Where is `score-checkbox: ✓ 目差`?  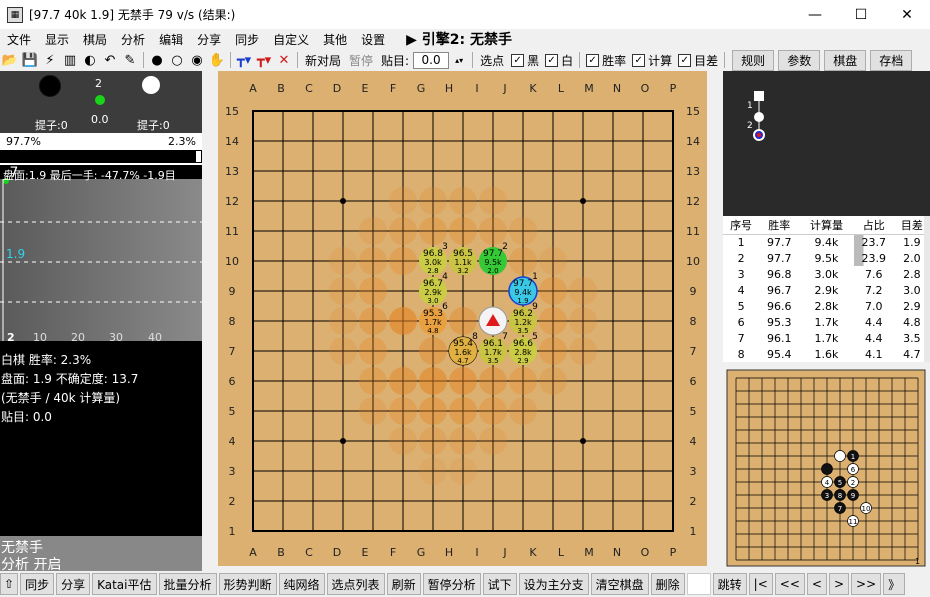
score-checkbox: ✓ 目差 is located at coordinates (698, 60).